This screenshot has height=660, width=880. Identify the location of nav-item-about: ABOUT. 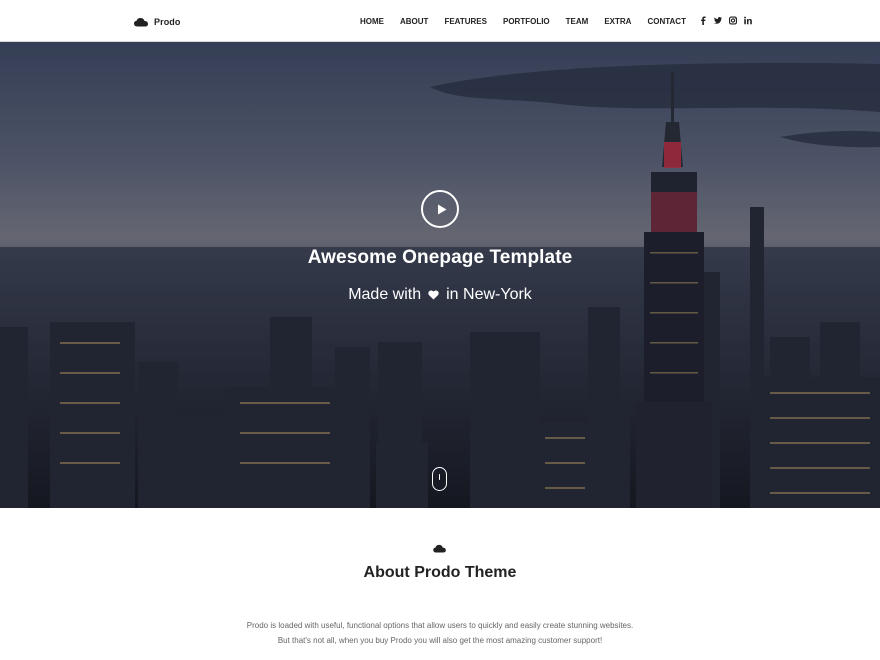
(414, 22).